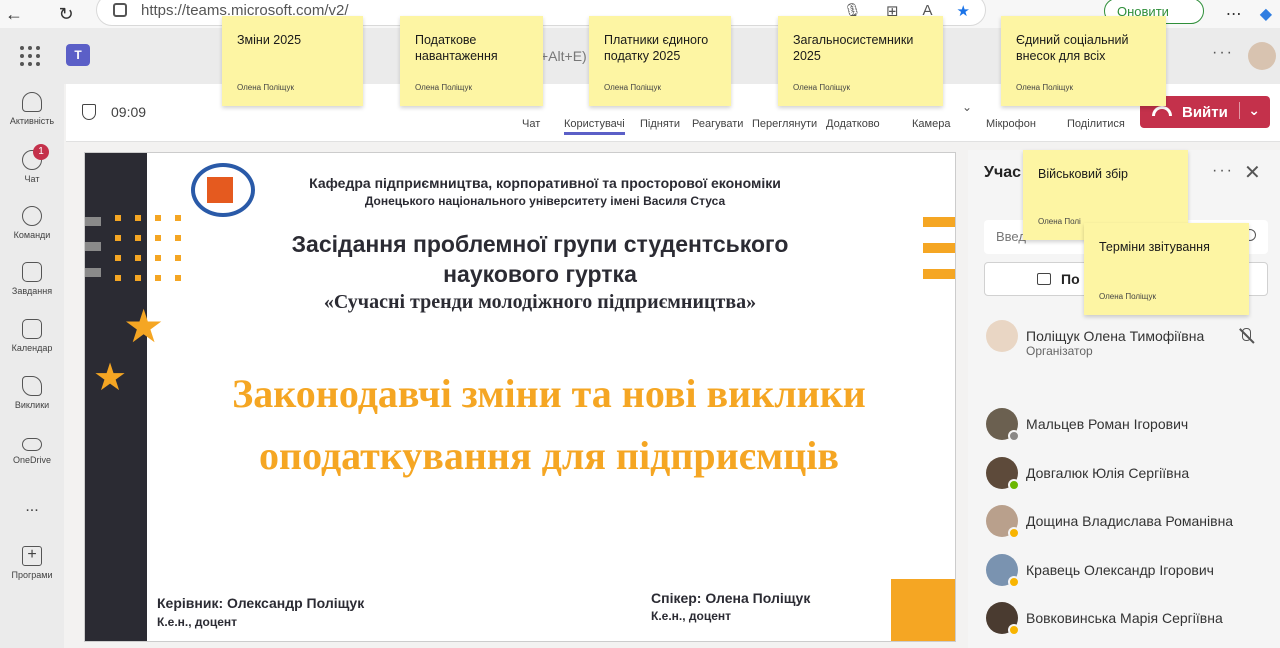 This screenshot has height=648, width=1280. I want to click on participant-item: Мальцев Роман Ігорович, so click(1129, 428).